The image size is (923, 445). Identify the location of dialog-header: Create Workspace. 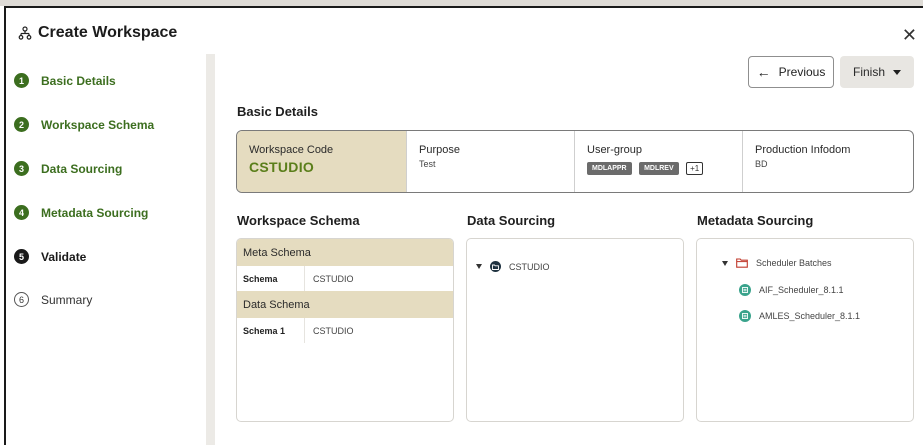
(97, 33).